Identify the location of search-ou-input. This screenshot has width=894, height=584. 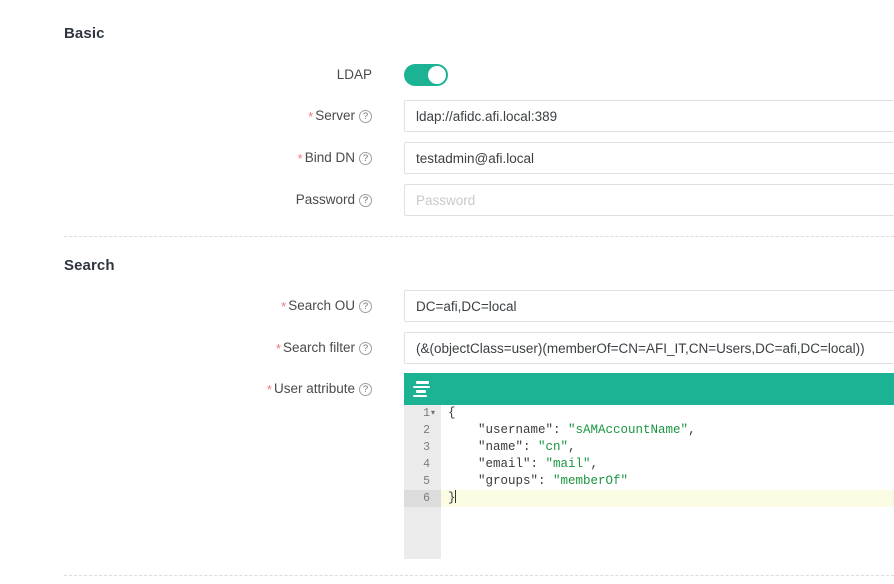
(649, 306).